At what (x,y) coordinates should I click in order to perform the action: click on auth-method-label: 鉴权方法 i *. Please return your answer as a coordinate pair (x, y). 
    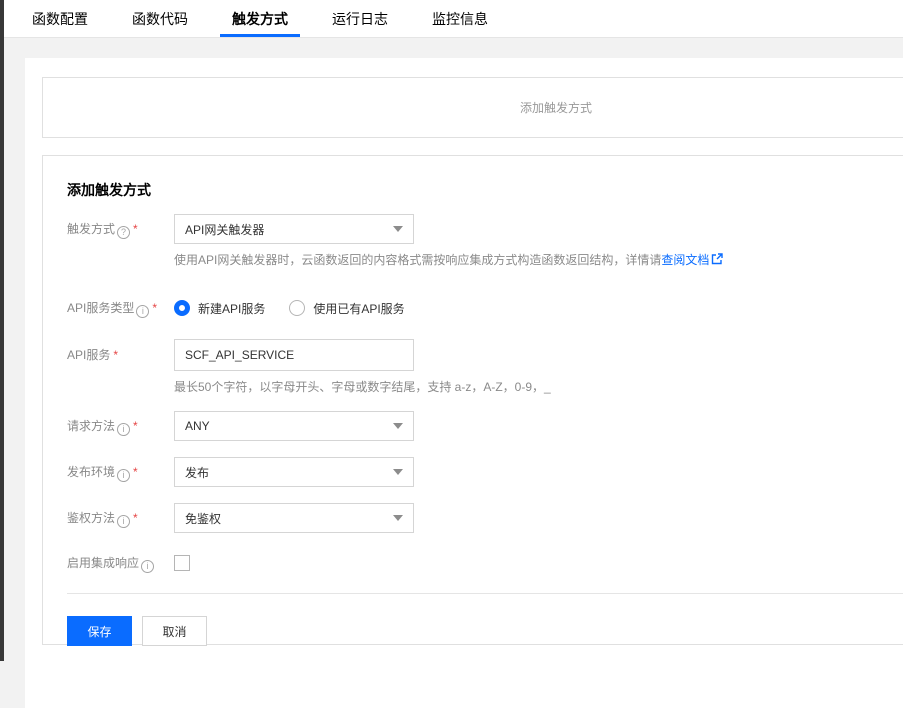
    Looking at the image, I should click on (102, 519).